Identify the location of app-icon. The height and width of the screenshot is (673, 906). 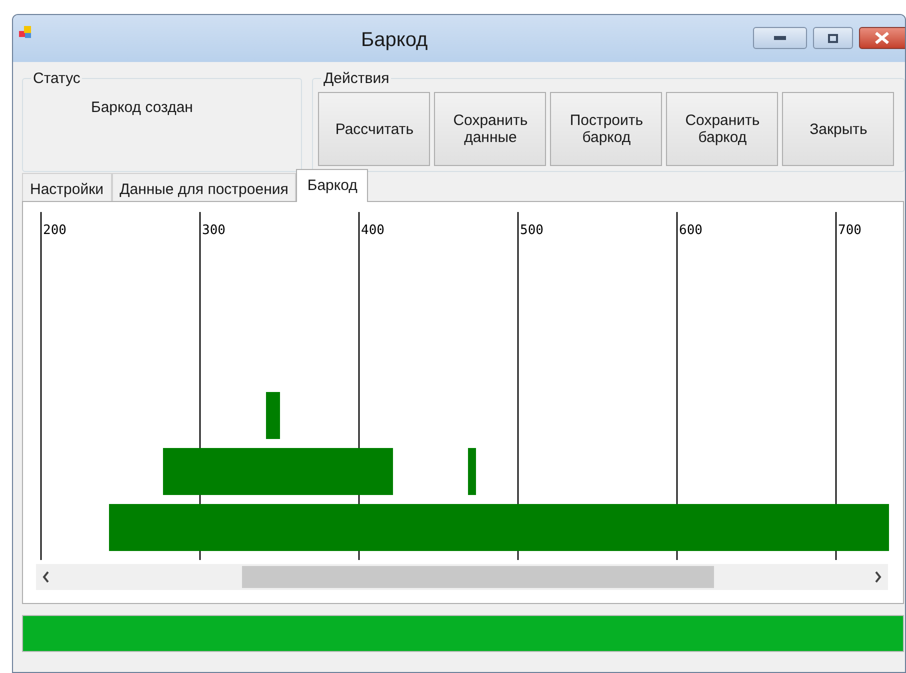
(26, 32).